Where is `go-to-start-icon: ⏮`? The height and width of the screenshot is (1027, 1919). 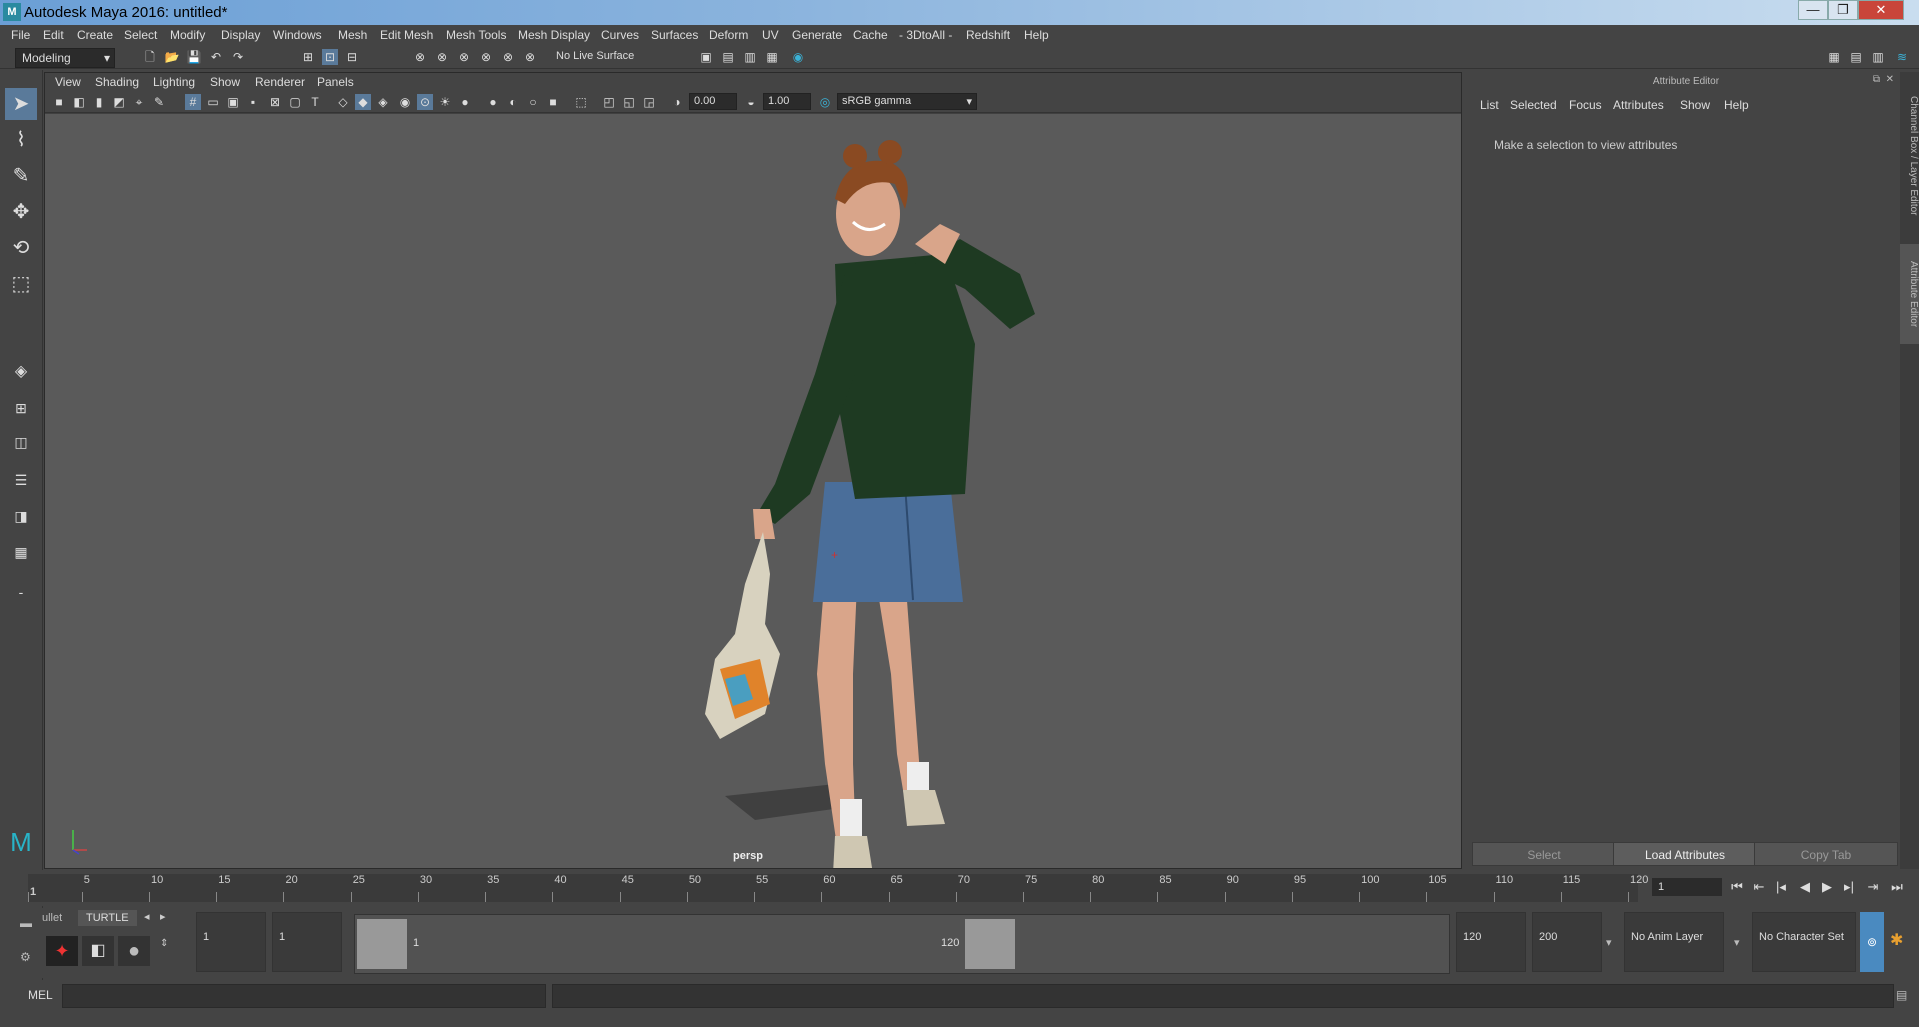 go-to-start-icon: ⏮ is located at coordinates (1737, 887).